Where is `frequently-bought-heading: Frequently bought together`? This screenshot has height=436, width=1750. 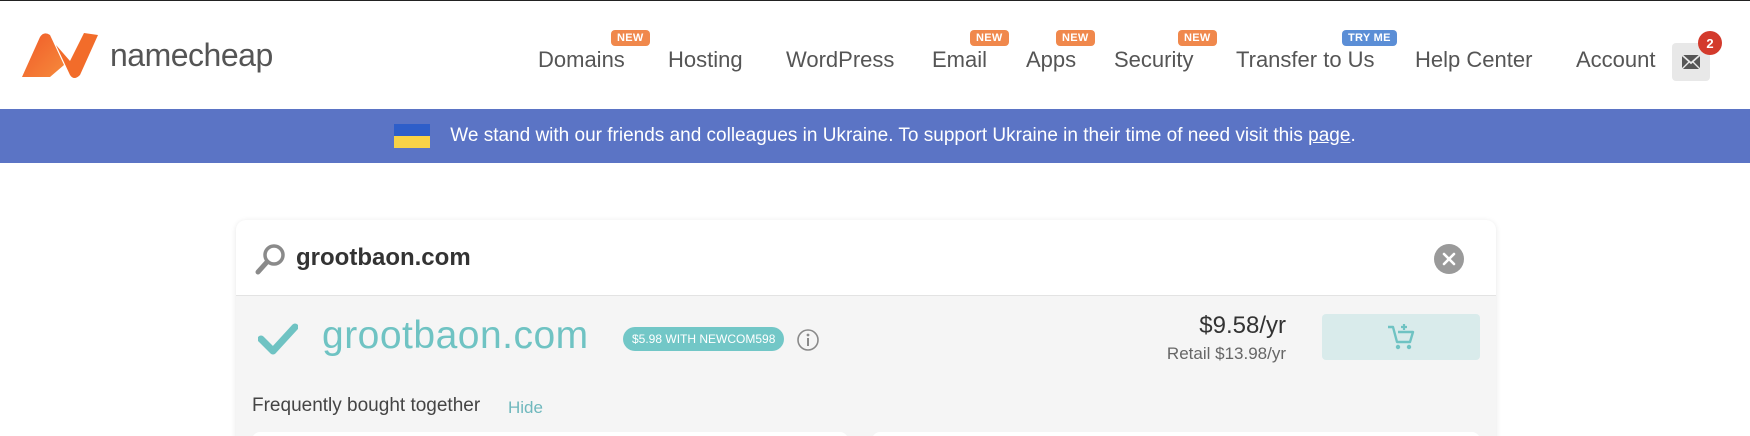 frequently-bought-heading: Frequently bought together is located at coordinates (366, 405).